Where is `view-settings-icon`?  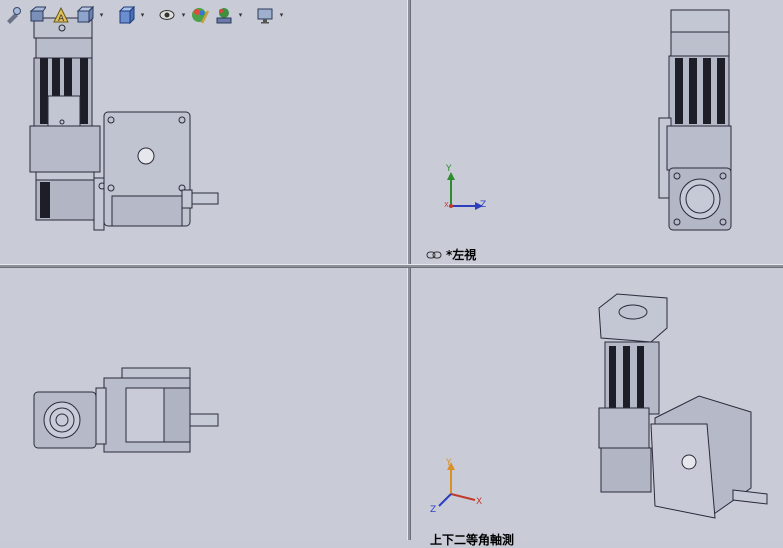 view-settings-icon is located at coordinates (265, 15).